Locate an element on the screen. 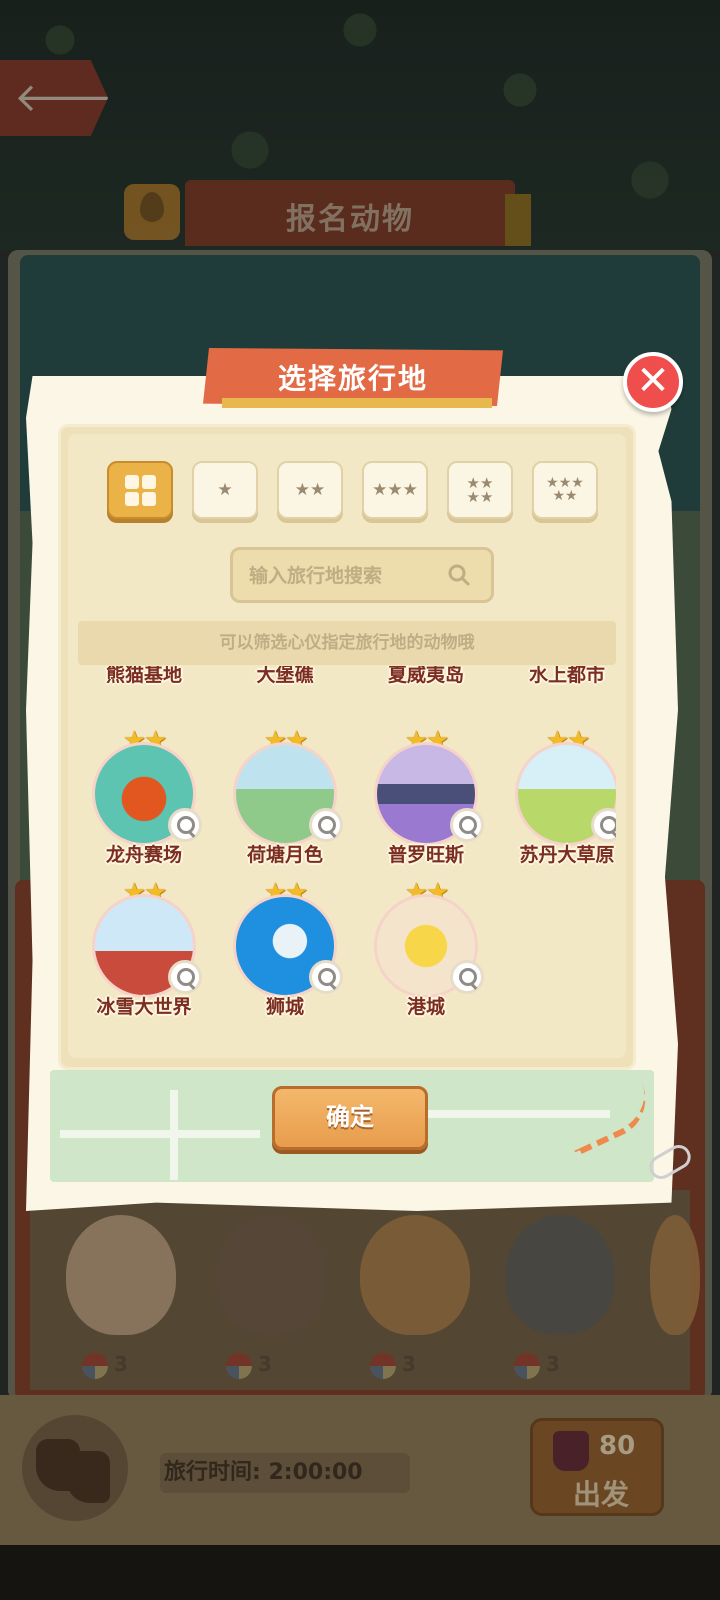 The height and width of the screenshot is (1600, 720). destination-name: 普罗旺斯 is located at coordinates (425, 855).